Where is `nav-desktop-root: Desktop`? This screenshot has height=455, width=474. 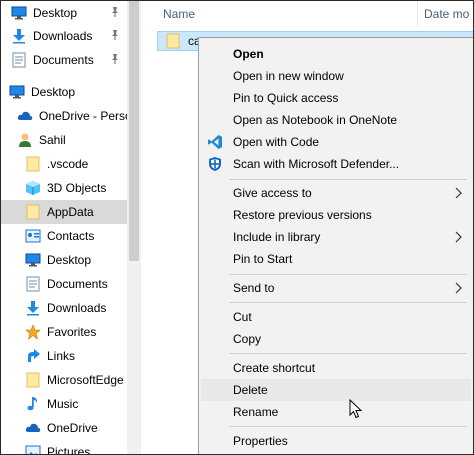
nav-desktop-root: Desktop is located at coordinates (64, 92).